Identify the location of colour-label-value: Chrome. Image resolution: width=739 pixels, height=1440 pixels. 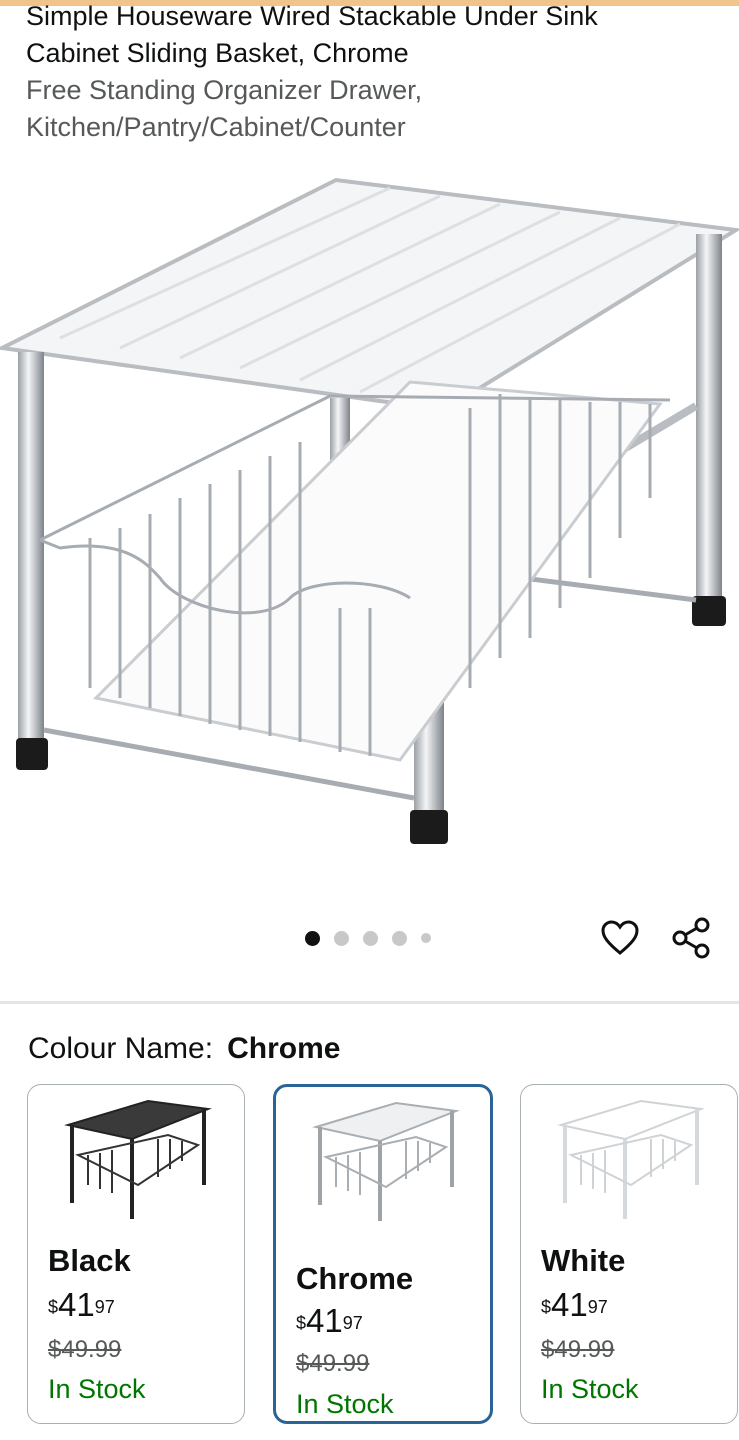
(284, 1048).